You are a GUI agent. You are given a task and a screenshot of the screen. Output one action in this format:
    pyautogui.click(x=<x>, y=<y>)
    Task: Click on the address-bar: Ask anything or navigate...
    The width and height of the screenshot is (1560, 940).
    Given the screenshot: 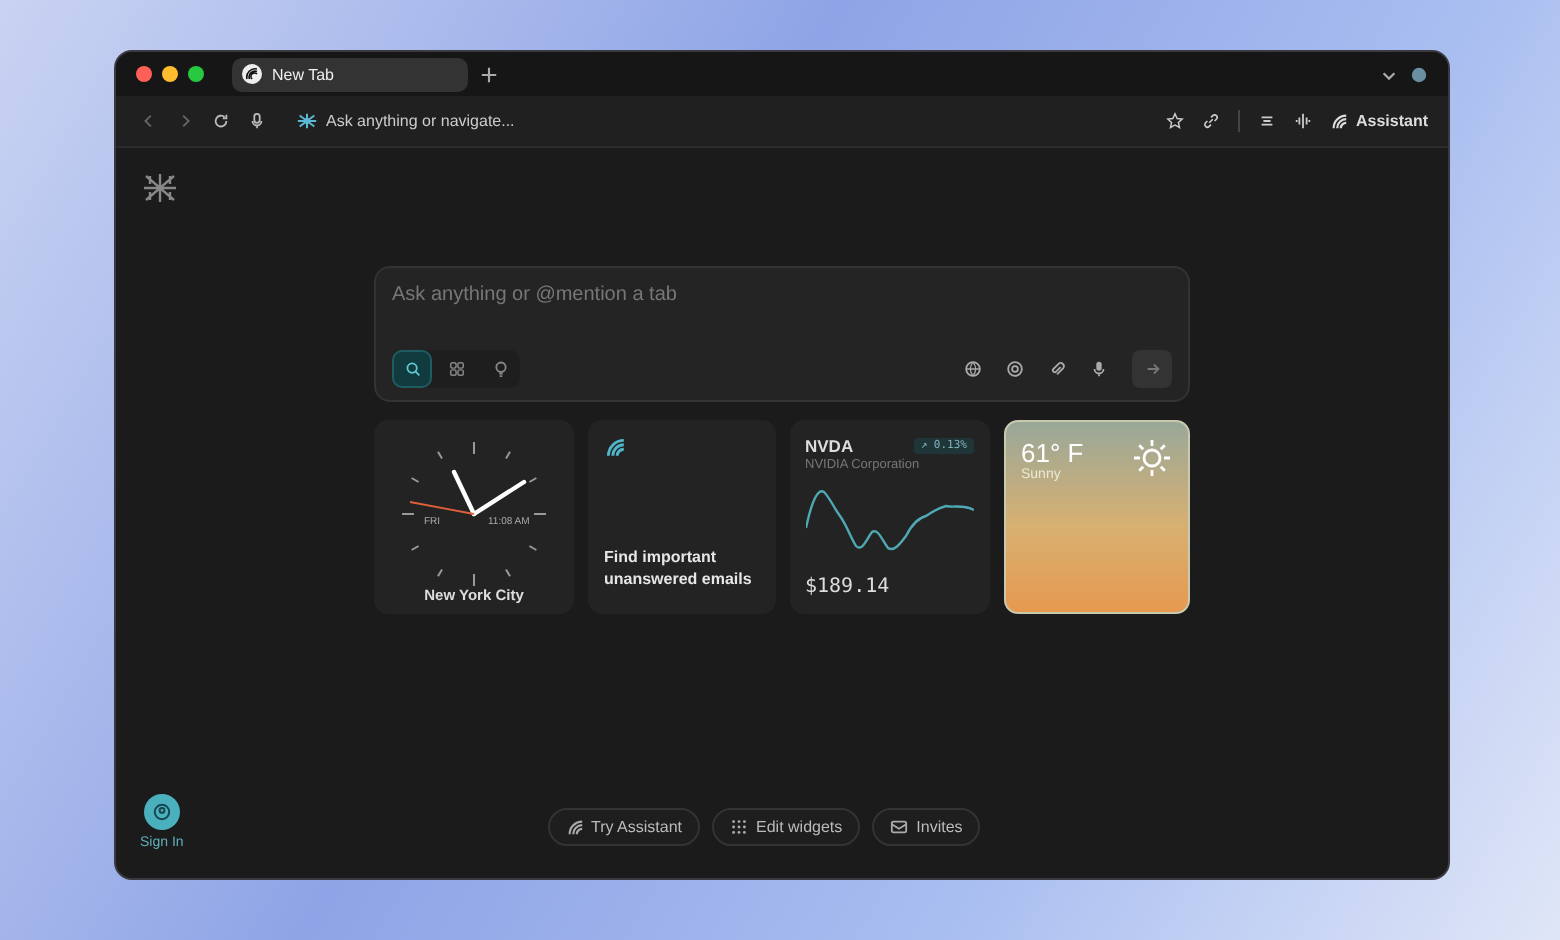 What is the action you would take?
    pyautogui.click(x=405, y=121)
    